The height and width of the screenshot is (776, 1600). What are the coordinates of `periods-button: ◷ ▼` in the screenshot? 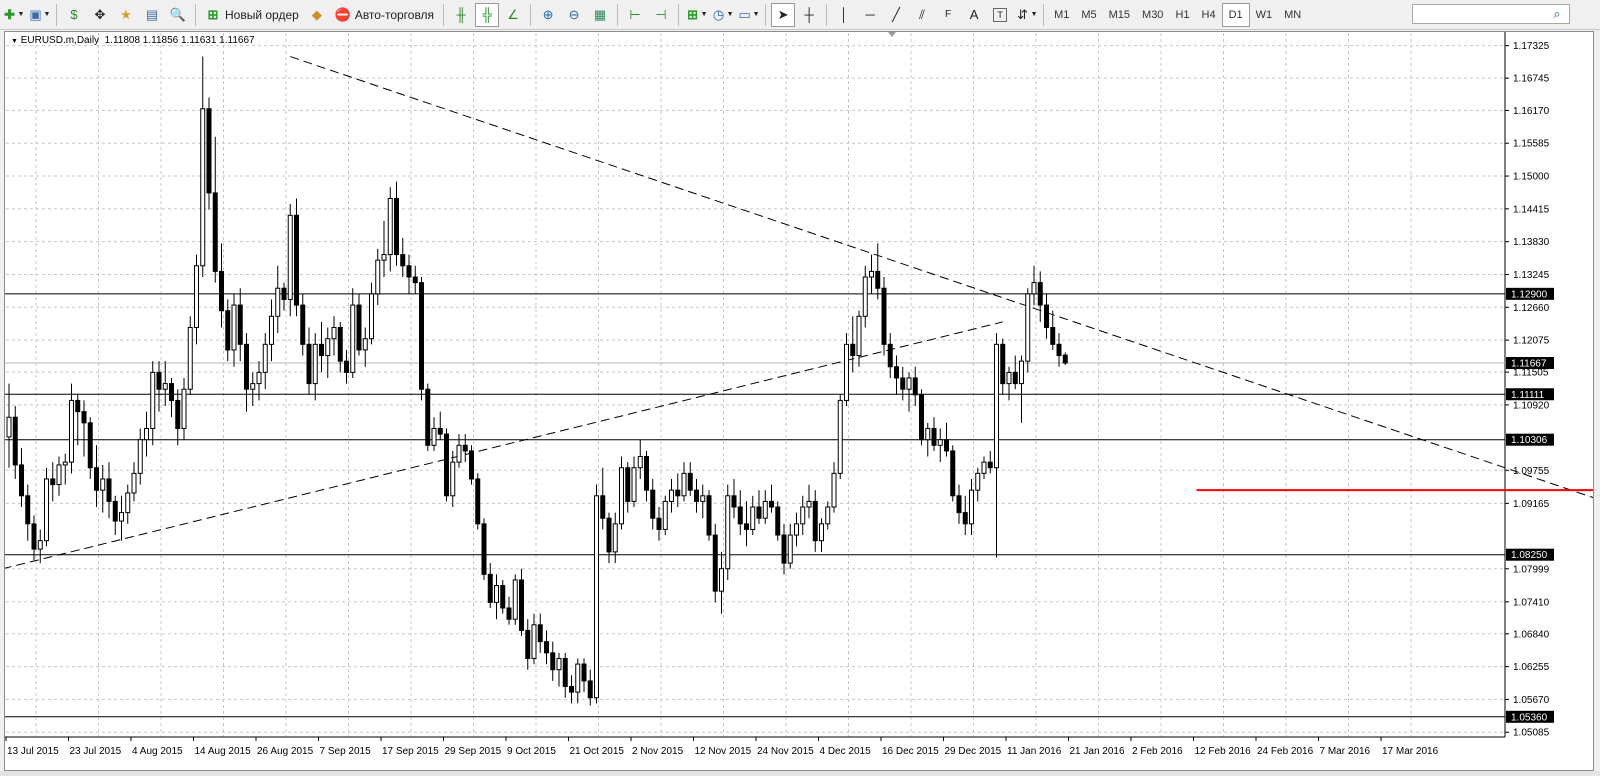 It's located at (722, 15).